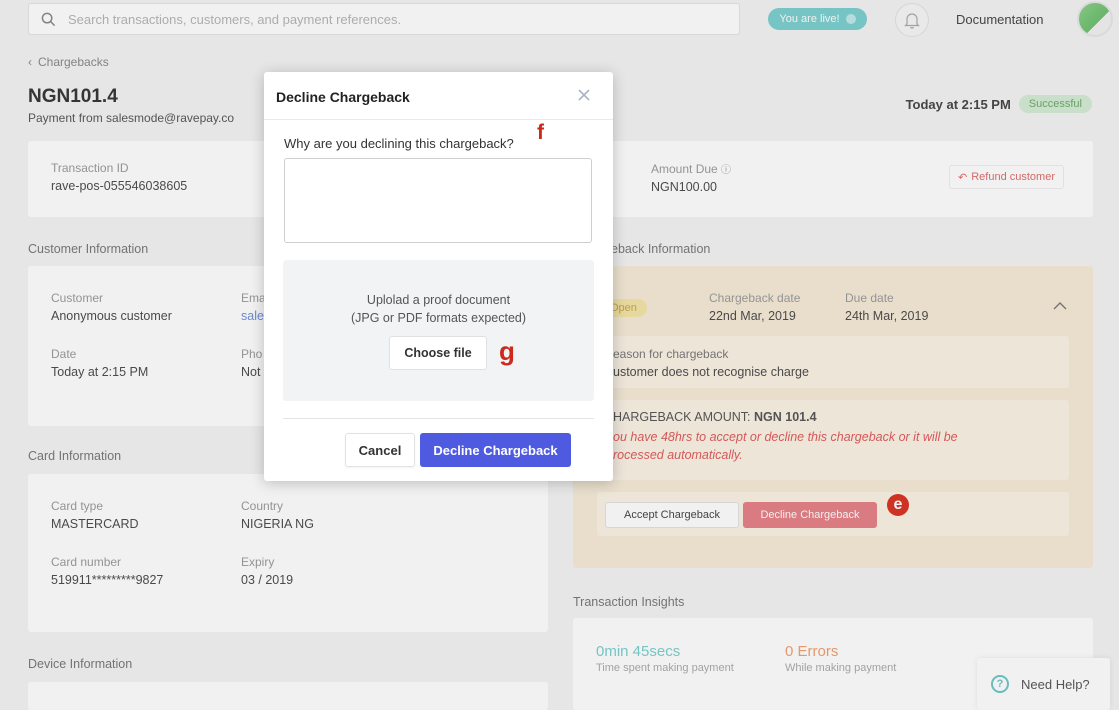 The height and width of the screenshot is (710, 1119). What do you see at coordinates (540, 132) in the screenshot?
I see `annotation-marker-f: f` at bounding box center [540, 132].